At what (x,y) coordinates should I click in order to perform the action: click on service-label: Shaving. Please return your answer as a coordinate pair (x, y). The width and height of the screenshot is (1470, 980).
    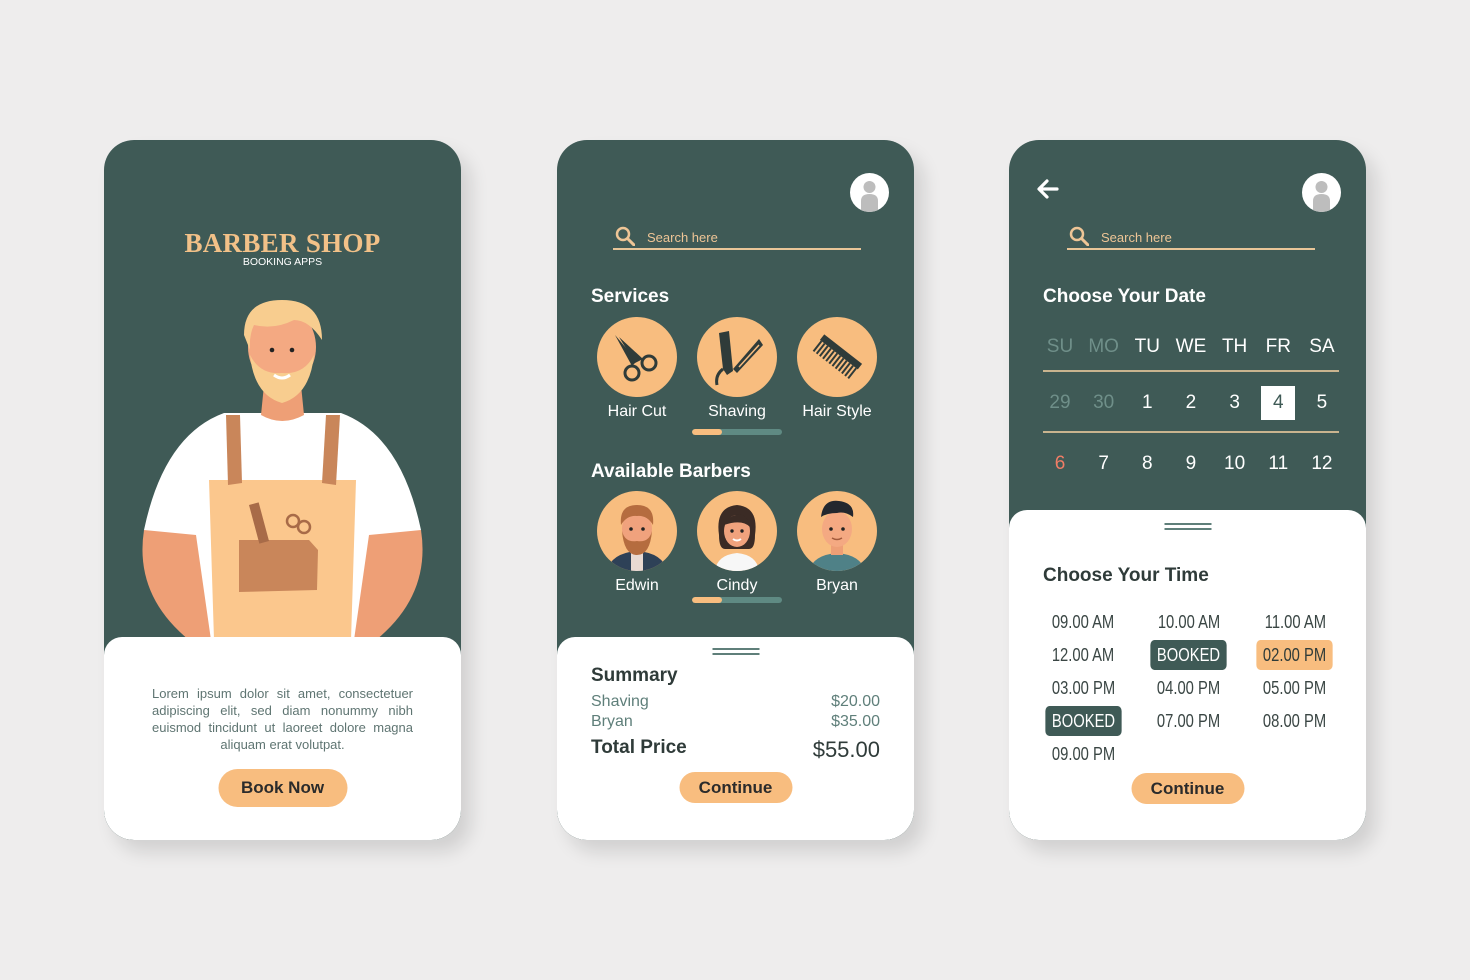
    Looking at the image, I should click on (737, 411).